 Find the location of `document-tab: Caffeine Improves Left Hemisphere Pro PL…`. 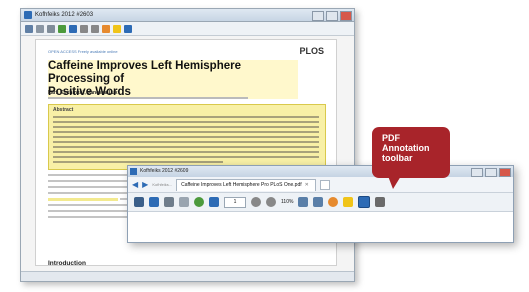

document-tab: Caffeine Improves Left Hemisphere Pro PL… is located at coordinates (246, 184).